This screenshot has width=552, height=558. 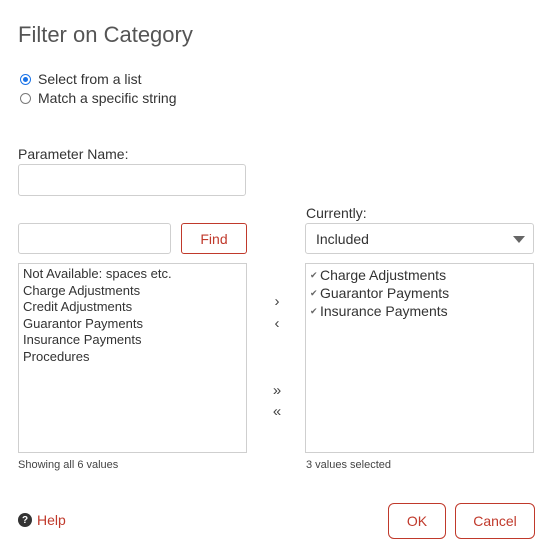 What do you see at coordinates (51, 520) in the screenshot?
I see `help-label: Help` at bounding box center [51, 520].